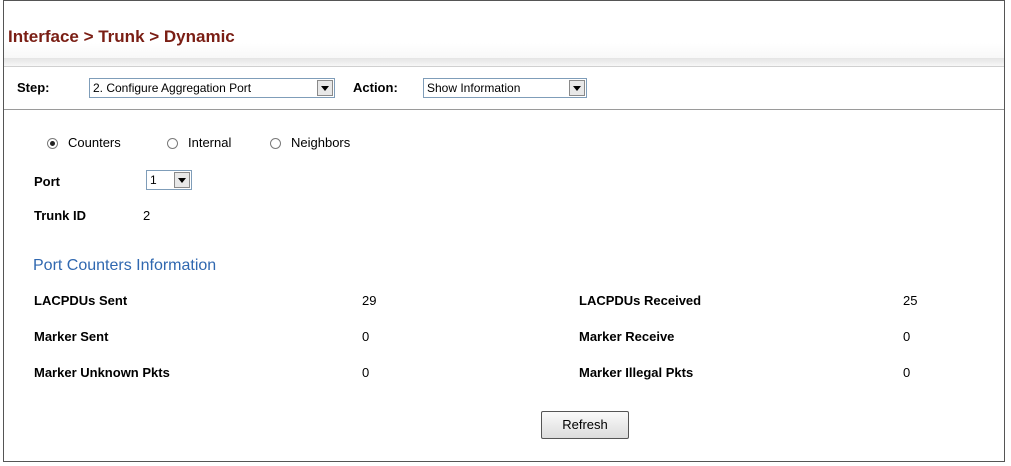 The height and width of the screenshot is (466, 1011). I want to click on port-select: 1, so click(169, 180).